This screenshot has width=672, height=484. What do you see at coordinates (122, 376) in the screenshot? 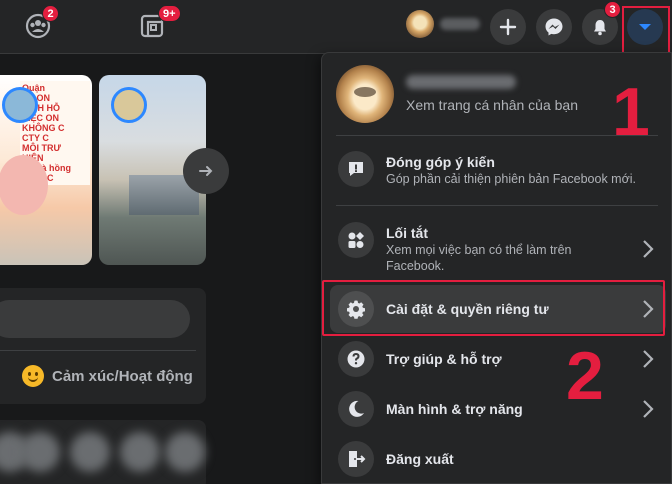
I see `feeling-label: Cảm xúc/Hoạt động` at bounding box center [122, 376].